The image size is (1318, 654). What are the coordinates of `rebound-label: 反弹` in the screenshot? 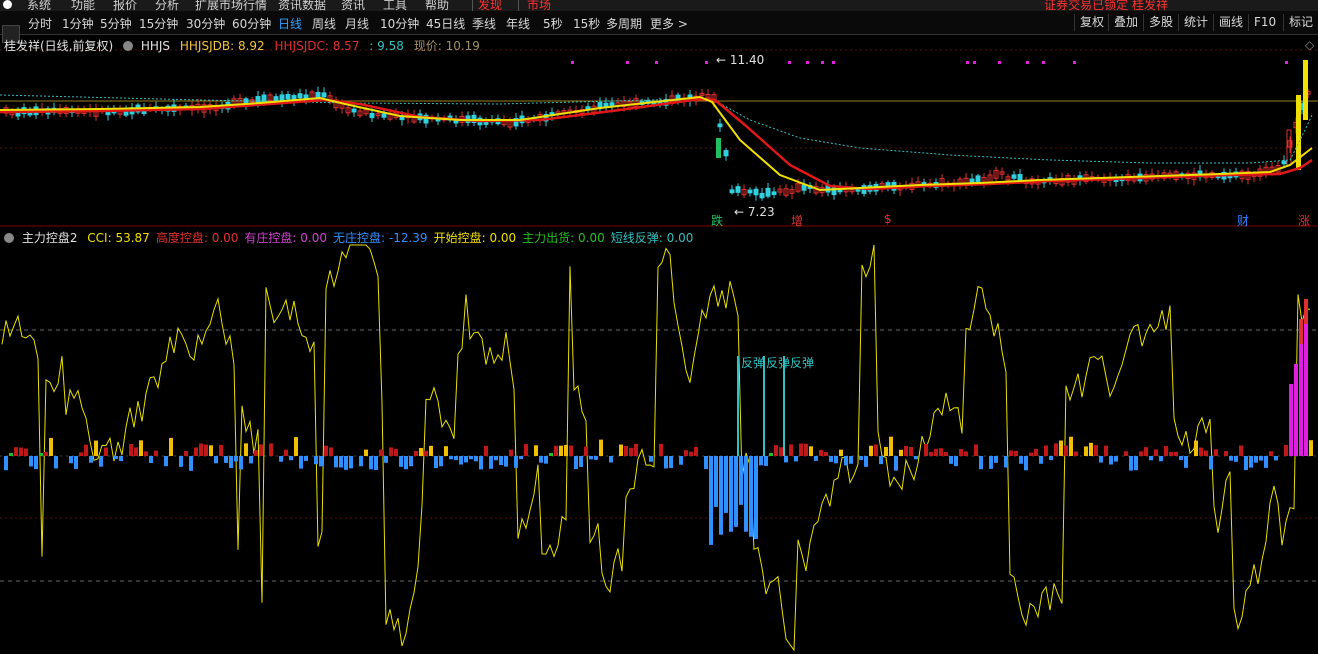 It's located at (802, 363).